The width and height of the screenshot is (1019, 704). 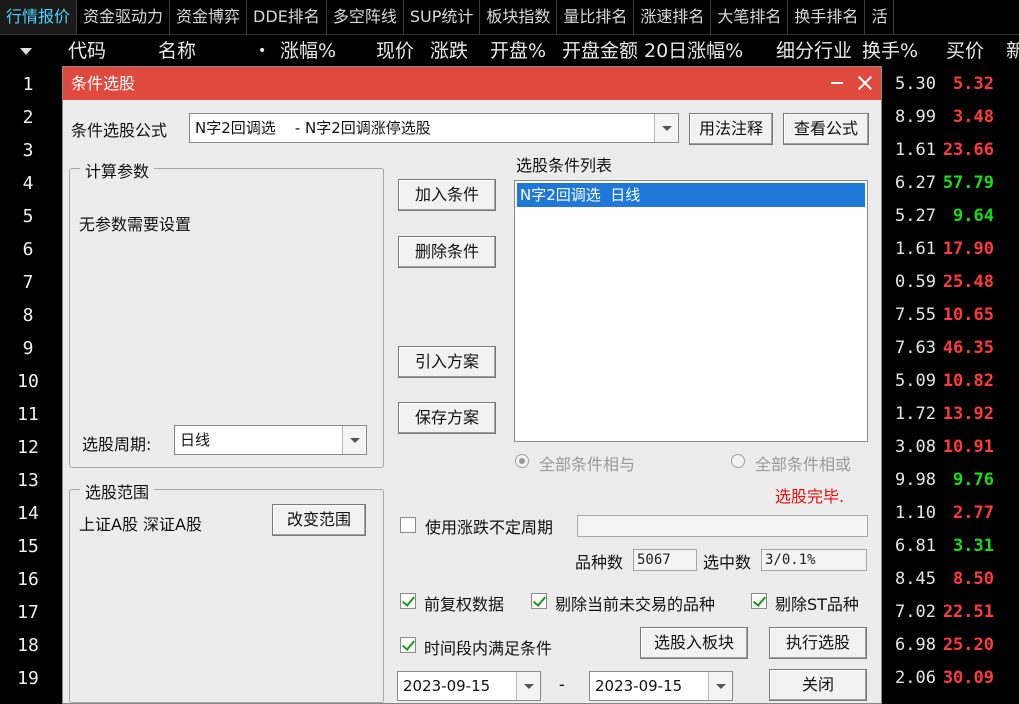 What do you see at coordinates (691, 195) in the screenshot?
I see `condition-list-item: N字2回调选 日线` at bounding box center [691, 195].